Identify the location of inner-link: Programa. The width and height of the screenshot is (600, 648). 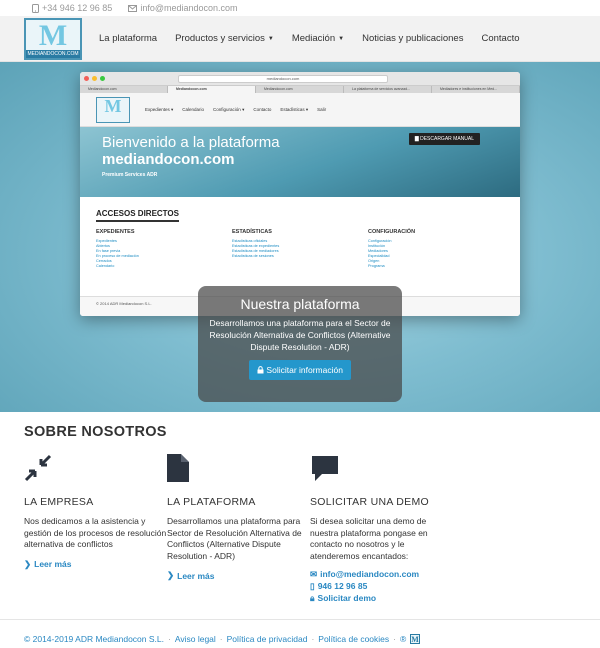
(376, 266).